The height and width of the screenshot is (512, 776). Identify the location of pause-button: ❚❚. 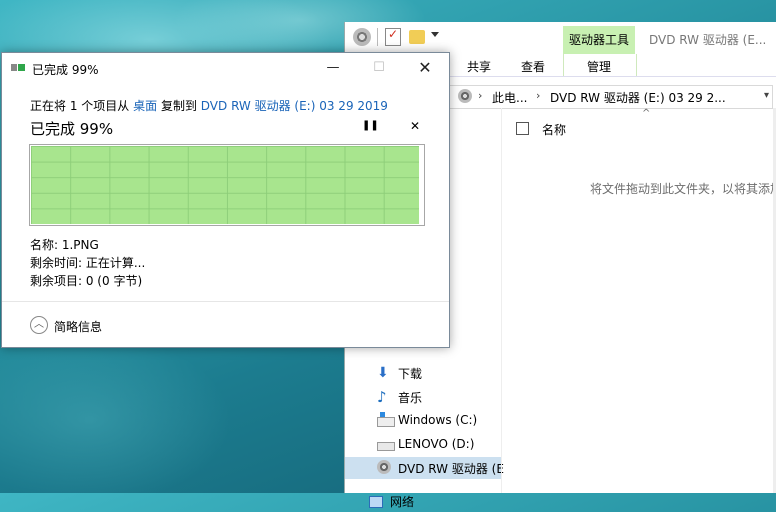
(370, 126).